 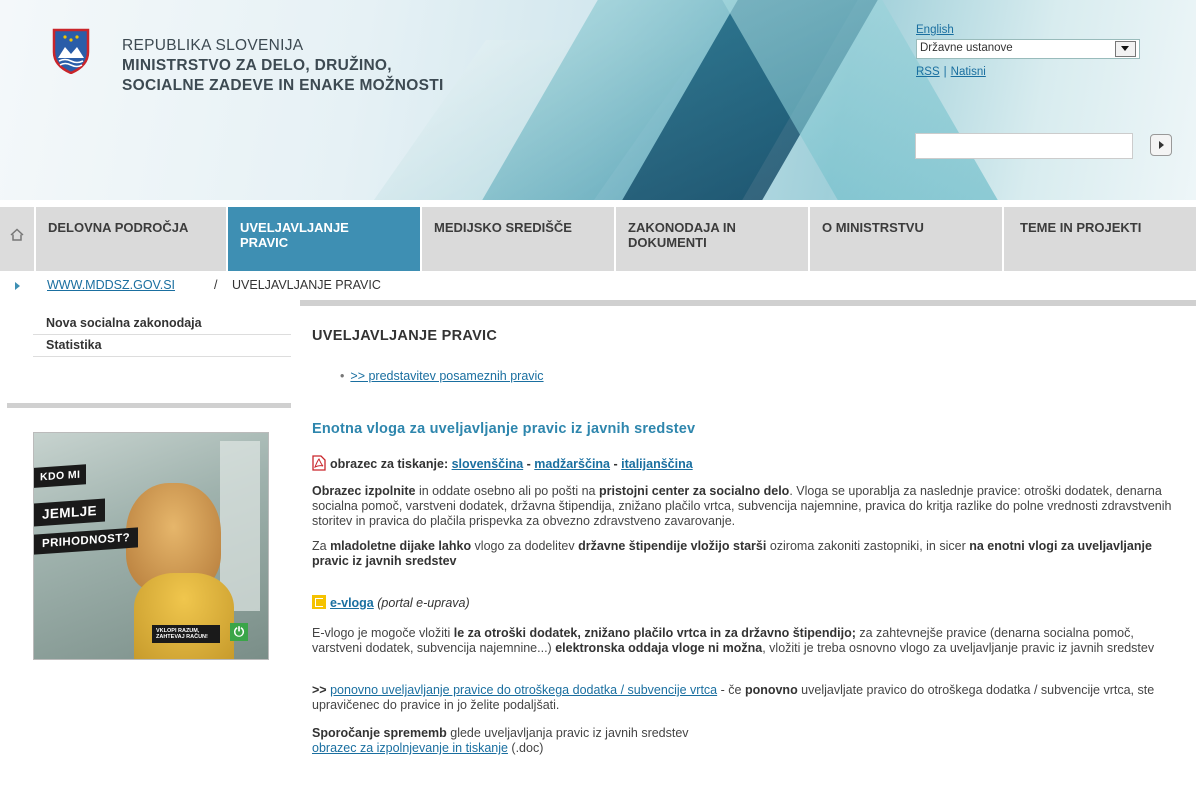 What do you see at coordinates (149, 405) in the screenshot?
I see `sidebar-divider` at bounding box center [149, 405].